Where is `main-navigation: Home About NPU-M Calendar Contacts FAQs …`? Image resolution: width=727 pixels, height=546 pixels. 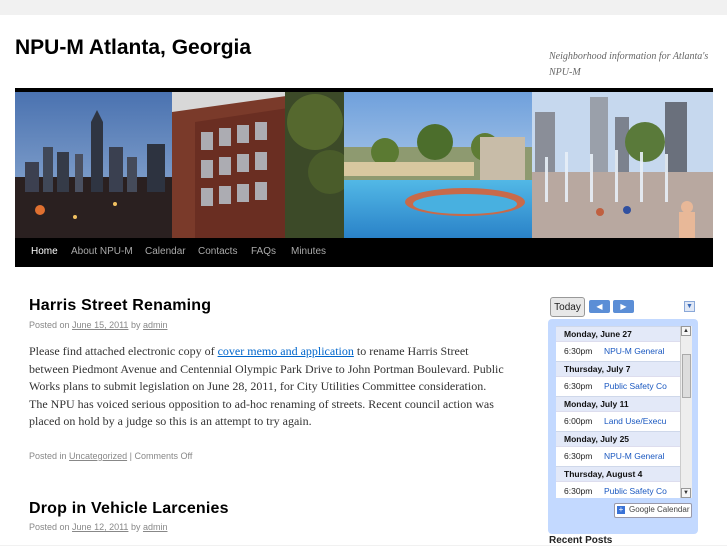 main-navigation: Home About NPU-M Calendar Contacts FAQs … is located at coordinates (364, 252).